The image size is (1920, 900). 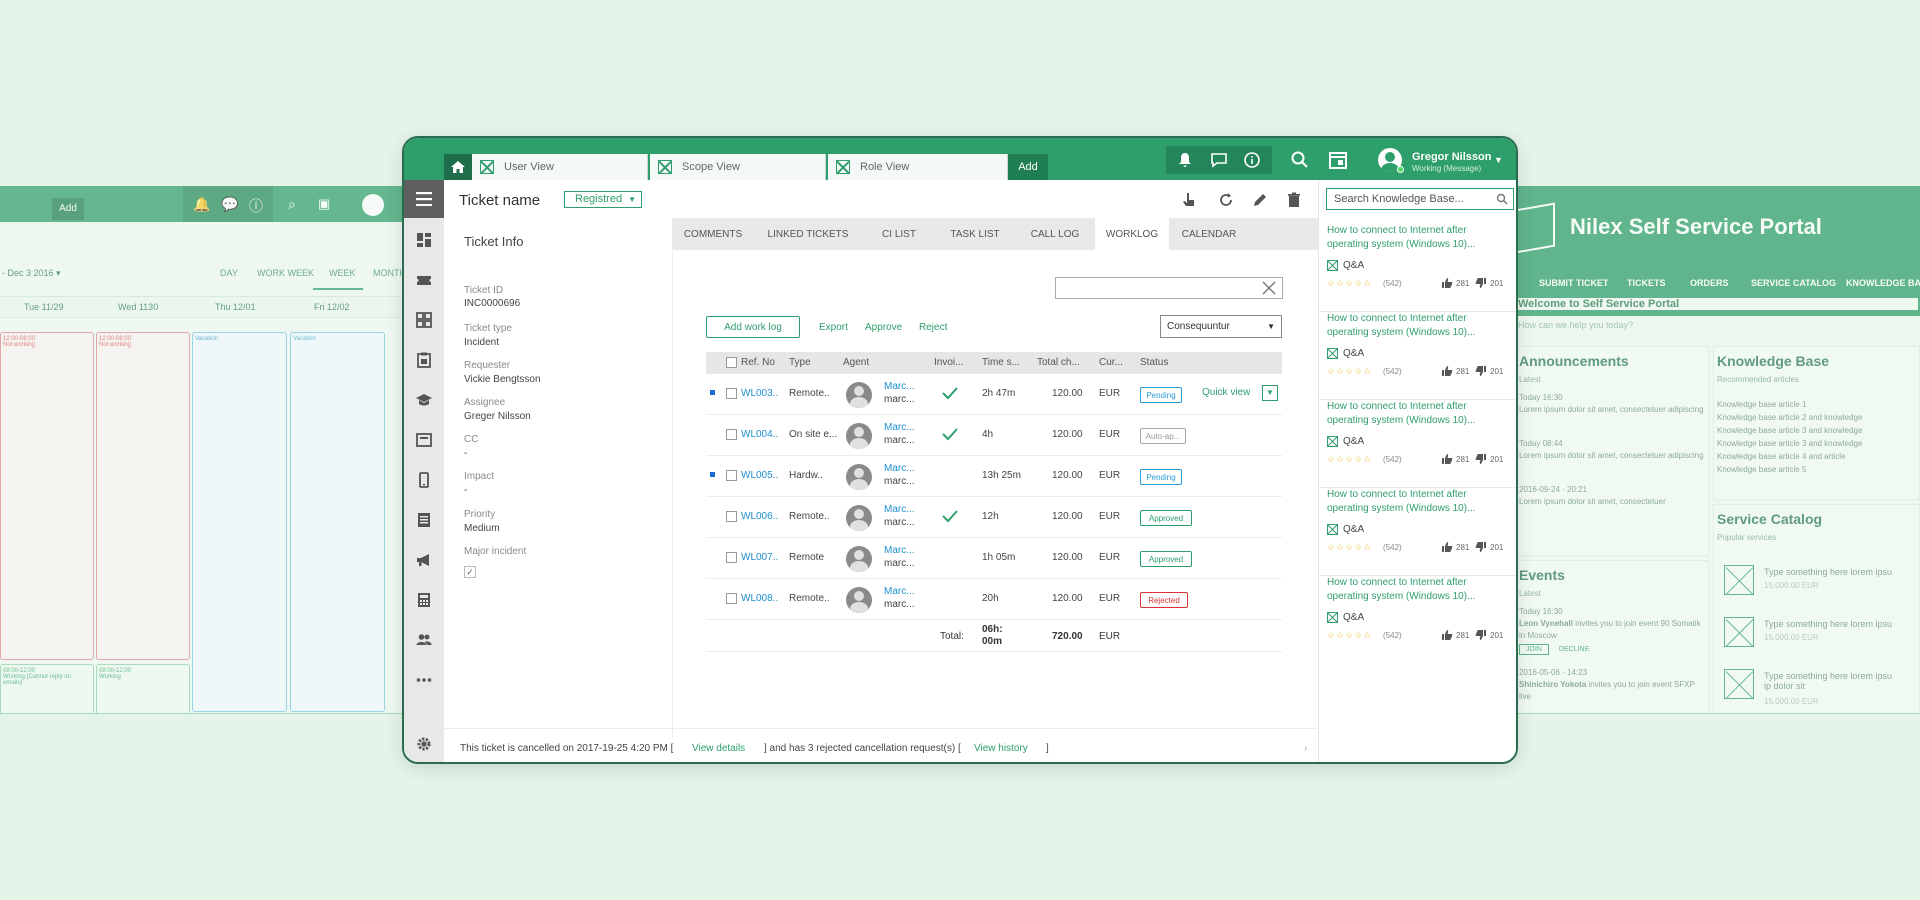 I want to click on join-button: JOIN, so click(x=1534, y=649).